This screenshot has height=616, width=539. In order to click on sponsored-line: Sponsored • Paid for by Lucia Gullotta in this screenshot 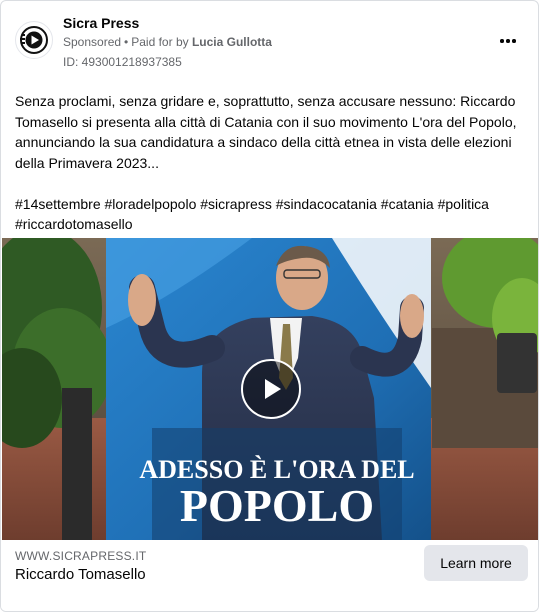, I will do `click(167, 42)`.